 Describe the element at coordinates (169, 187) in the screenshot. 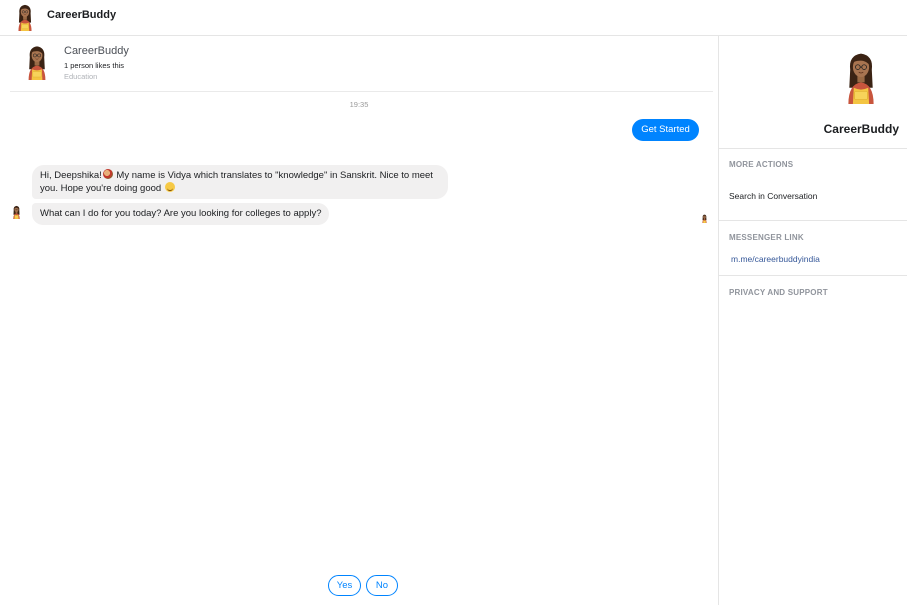

I see `smile-emoji-icon` at that location.